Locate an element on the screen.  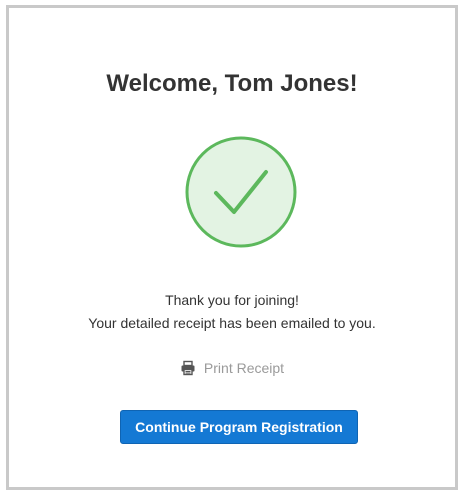
checkmark-circle-icon is located at coordinates (241, 192).